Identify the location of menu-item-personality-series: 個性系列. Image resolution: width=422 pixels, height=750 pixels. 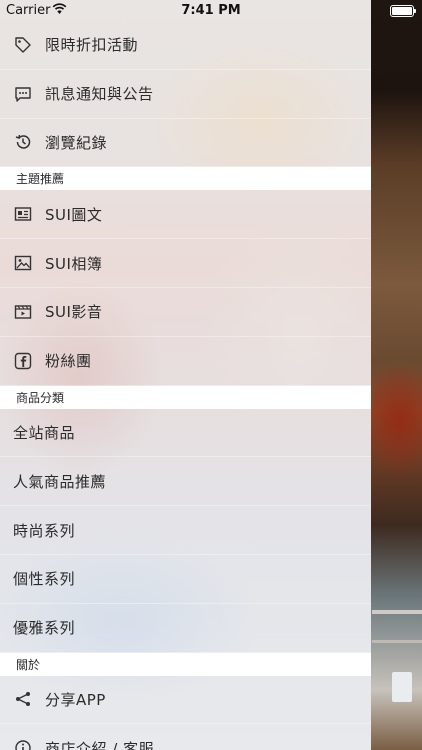
(185, 579).